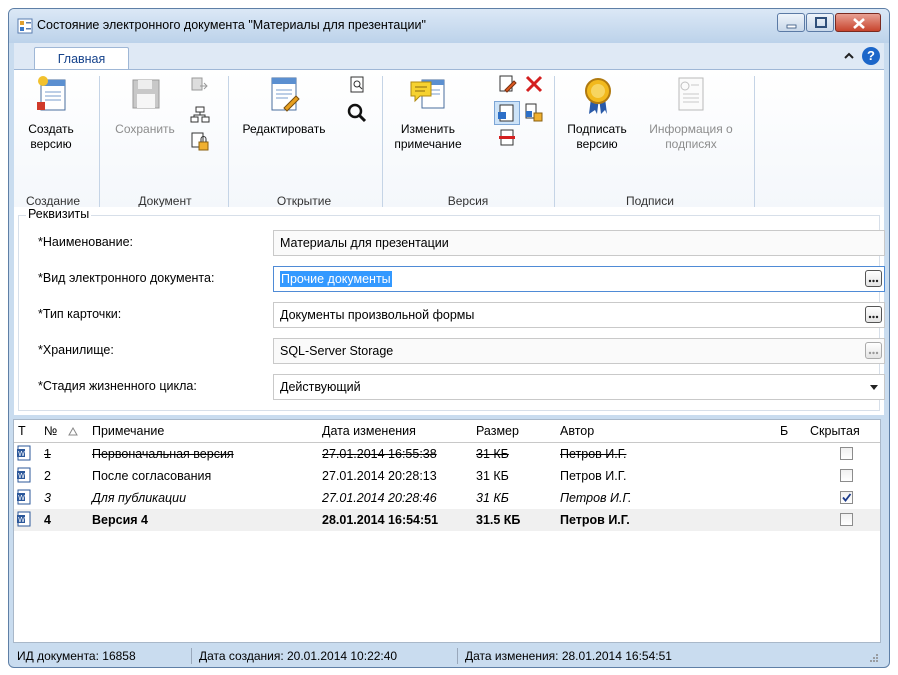 This screenshot has height=675, width=898. Describe the element at coordinates (784, 431) in the screenshot. I see `col-b: Б` at that location.